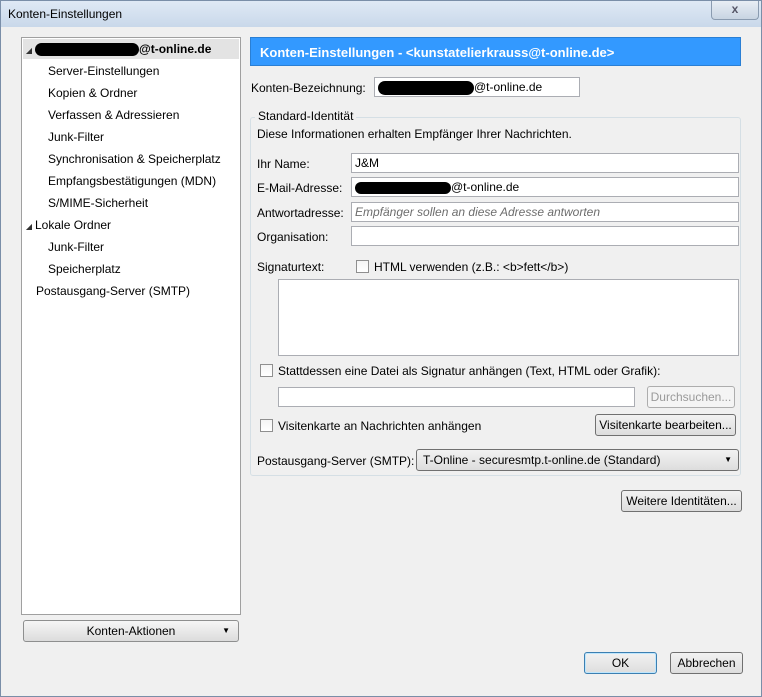 This screenshot has width=762, height=697. I want to click on tree-item-local-junk-filter: Junk-Filter, so click(76, 247).